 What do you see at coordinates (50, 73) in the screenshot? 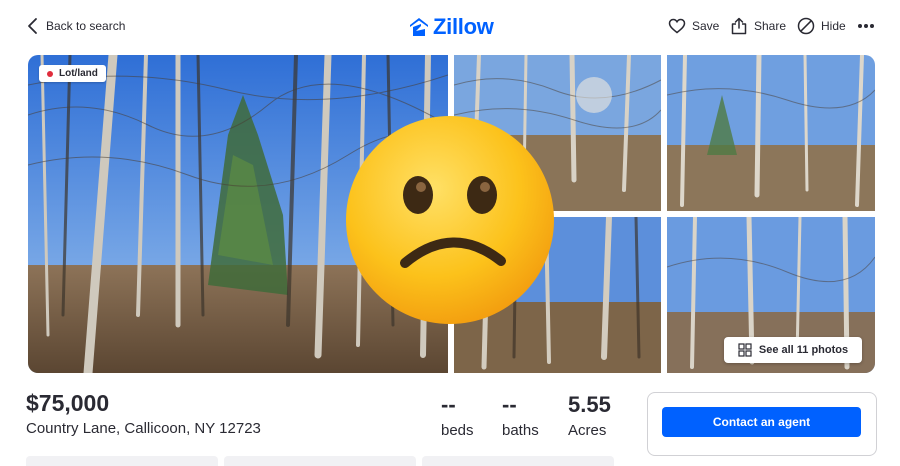
I see `status-dot-icon` at bounding box center [50, 73].